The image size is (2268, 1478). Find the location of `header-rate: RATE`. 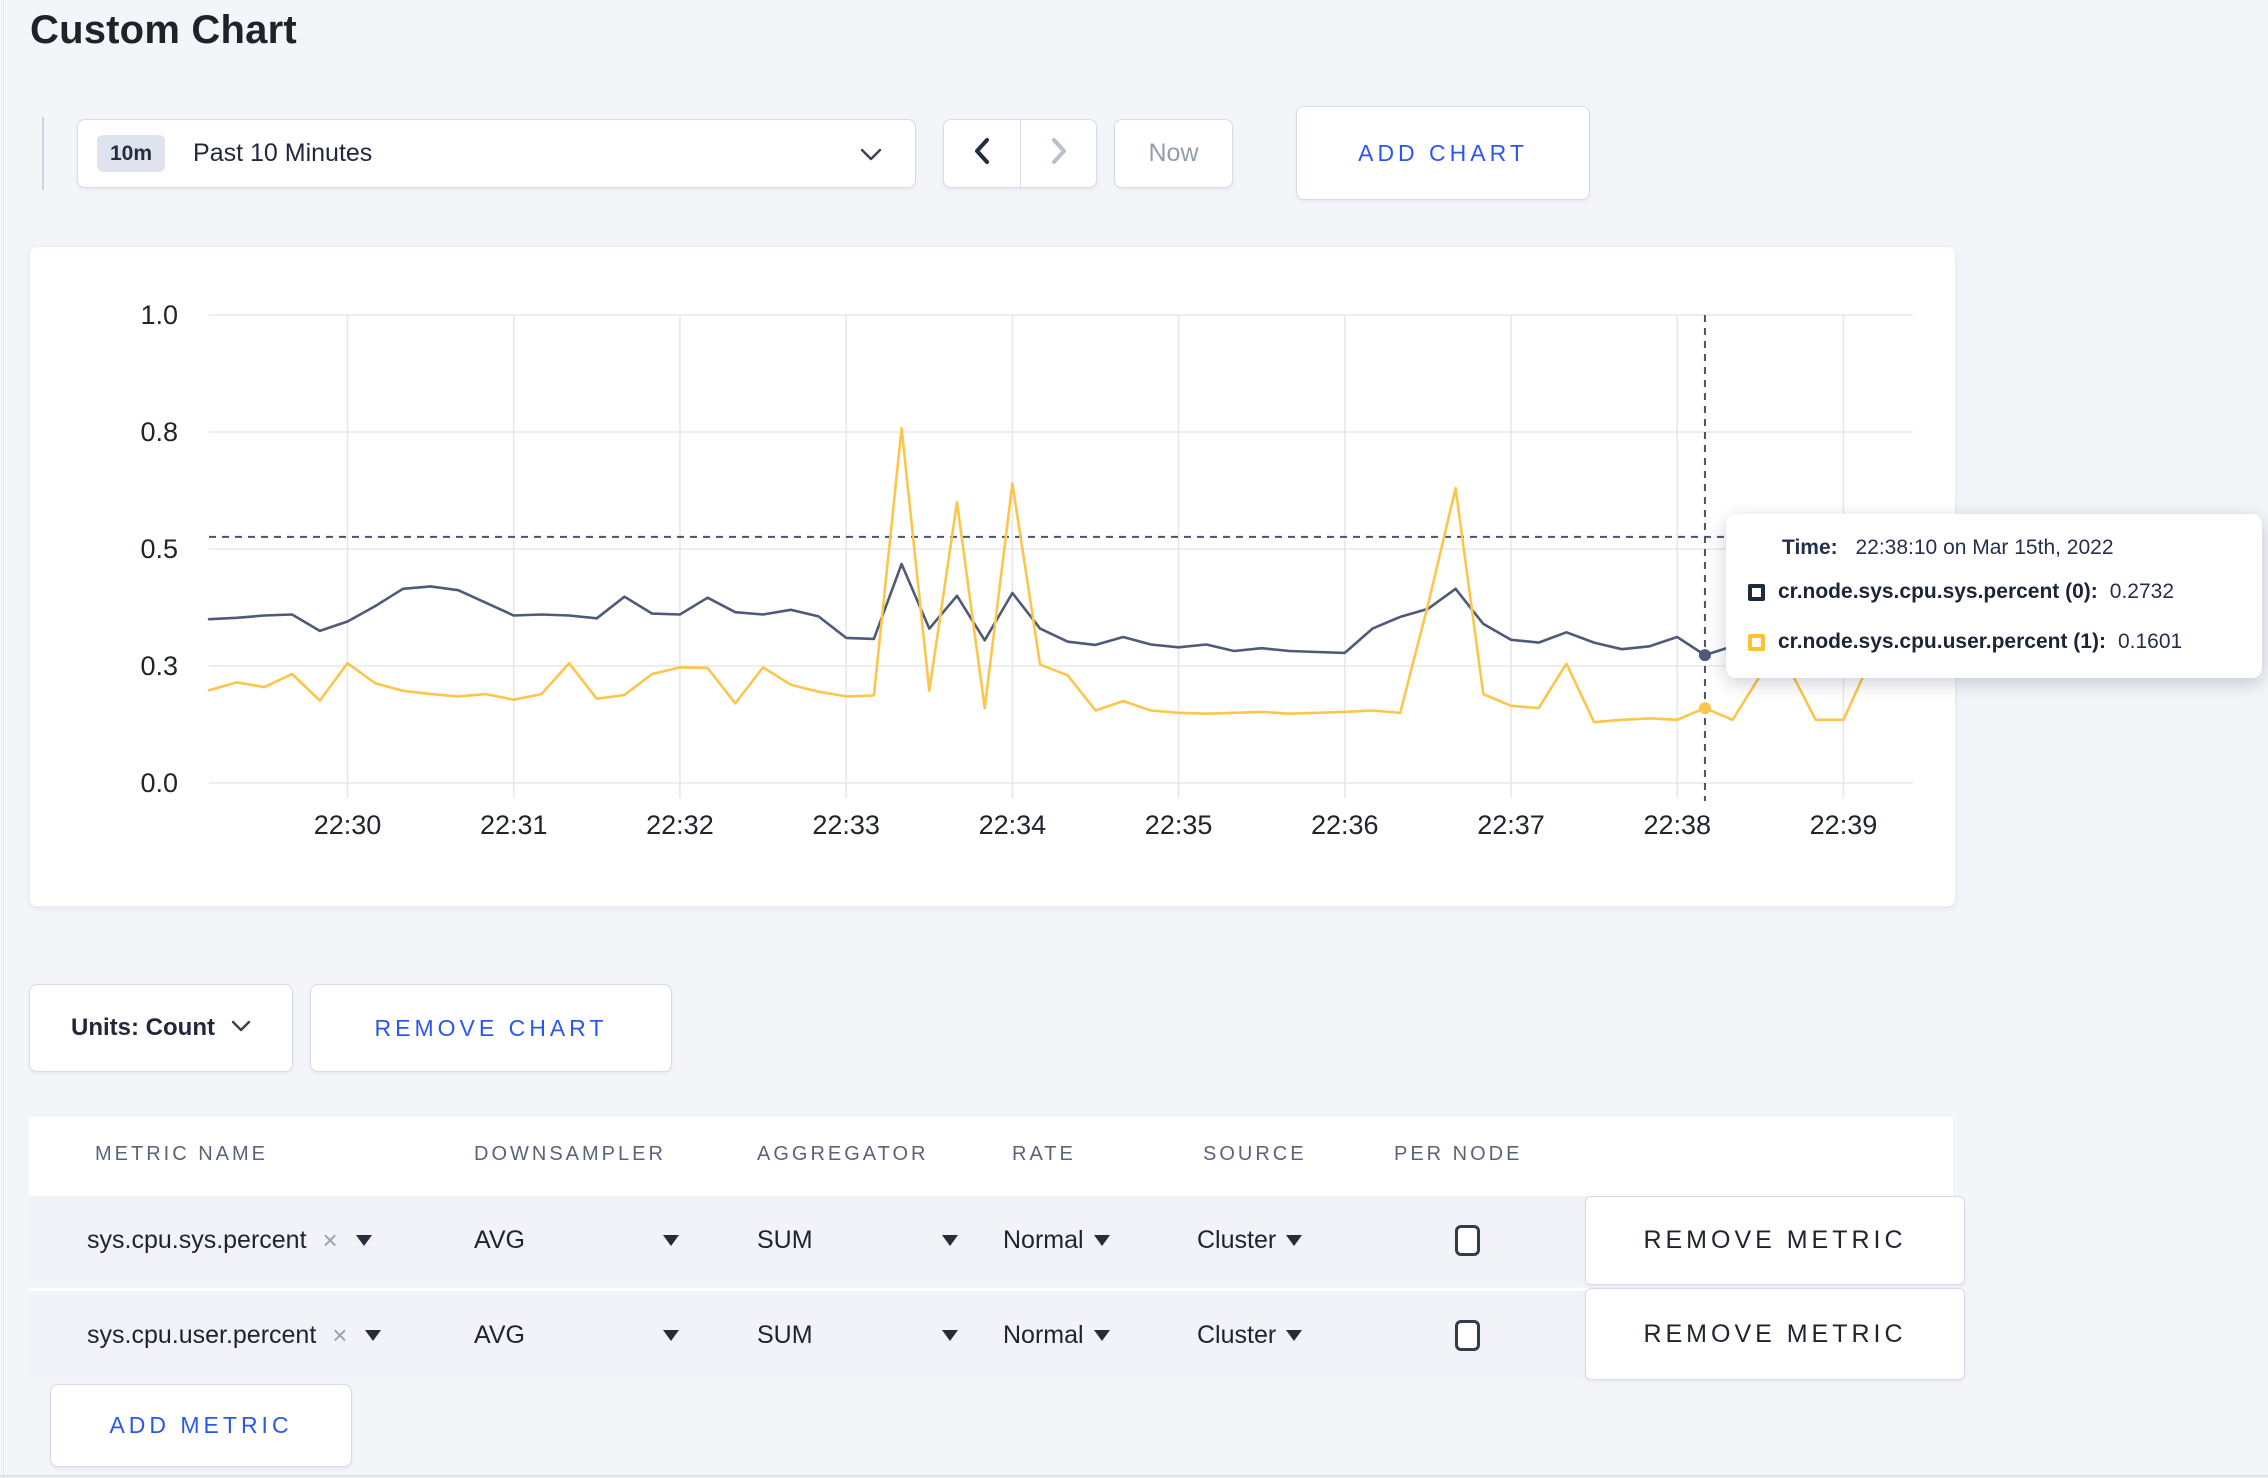

header-rate: RATE is located at coordinates (1044, 1154).